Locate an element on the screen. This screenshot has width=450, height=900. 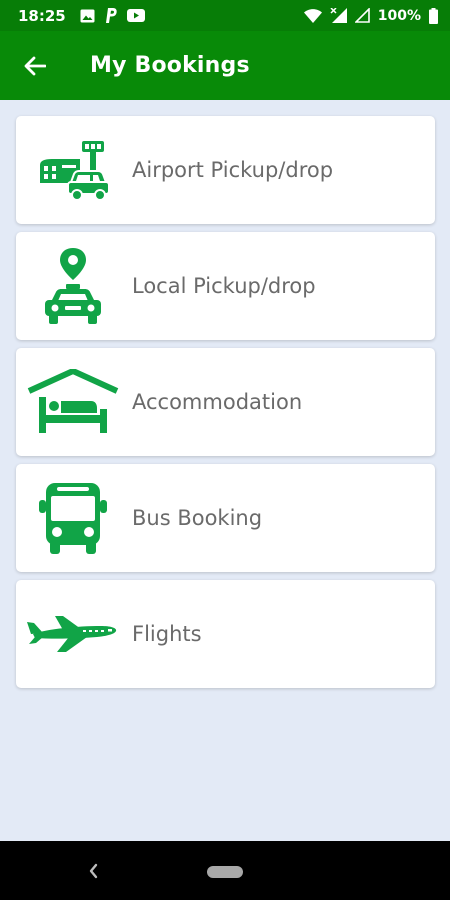
app-bar: My Bookings is located at coordinates (225, 65).